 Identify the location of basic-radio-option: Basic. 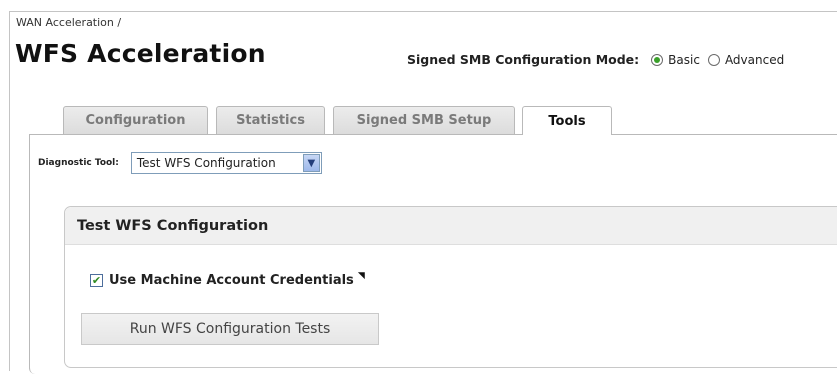
(675, 60).